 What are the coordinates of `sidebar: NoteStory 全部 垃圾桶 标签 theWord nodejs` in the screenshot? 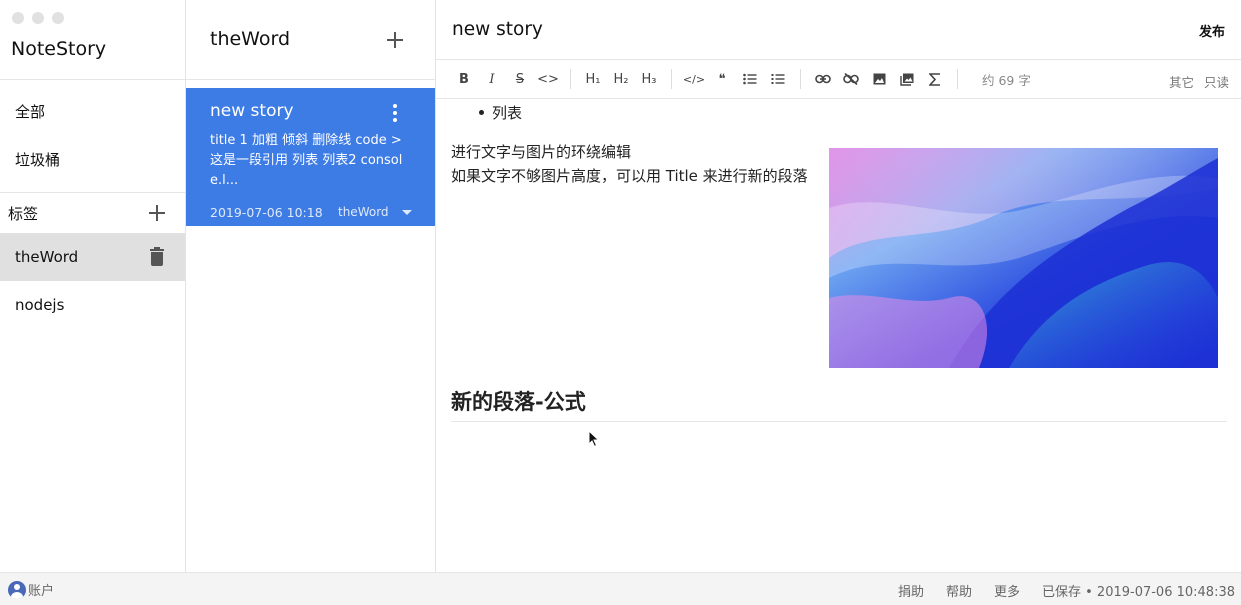 It's located at (93, 286).